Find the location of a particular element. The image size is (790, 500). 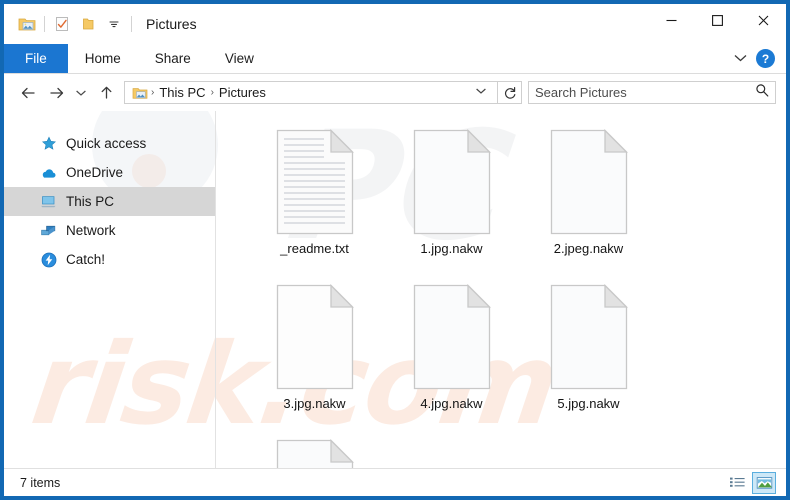

chevron-down-icon is located at coordinates (740, 59).